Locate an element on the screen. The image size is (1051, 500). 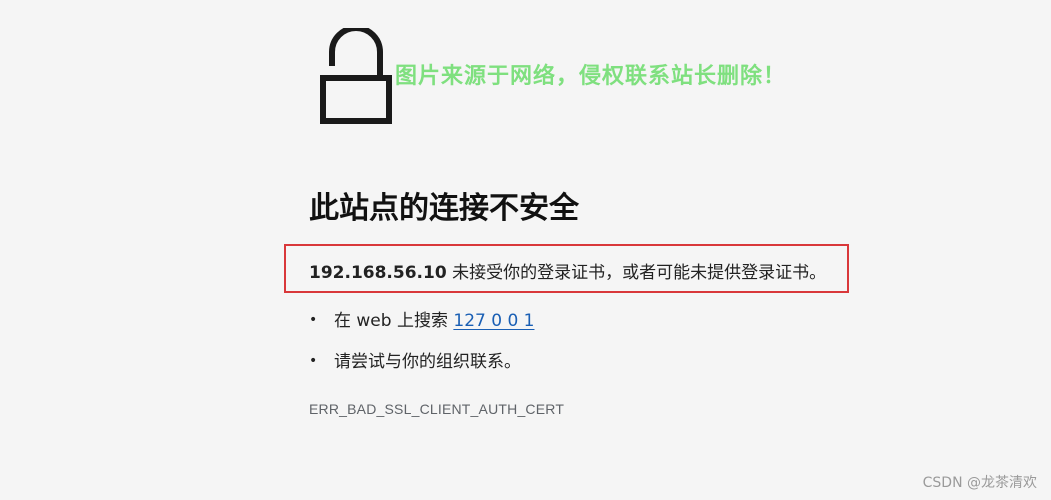
unlocked-padlock-icon is located at coordinates (356, 76).